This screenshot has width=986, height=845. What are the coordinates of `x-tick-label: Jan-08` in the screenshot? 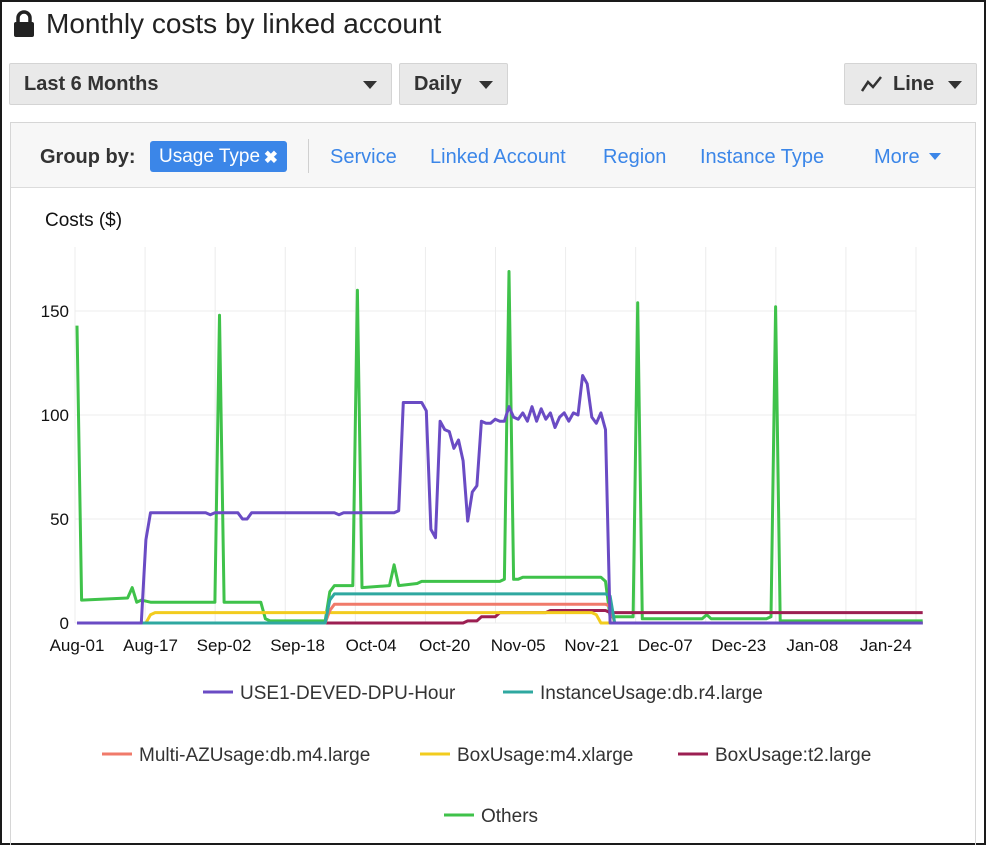 It's located at (812, 645).